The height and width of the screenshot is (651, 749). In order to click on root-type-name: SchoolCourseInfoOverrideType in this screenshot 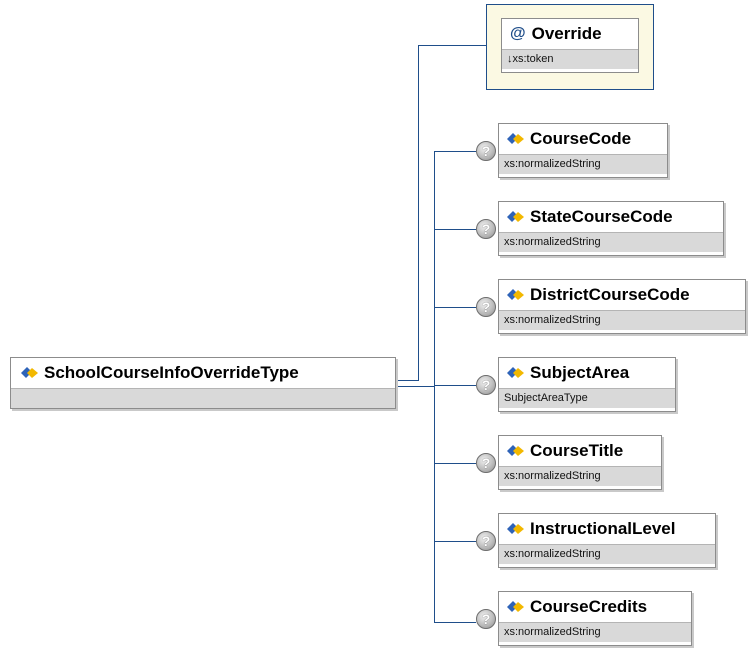, I will do `click(171, 372)`.